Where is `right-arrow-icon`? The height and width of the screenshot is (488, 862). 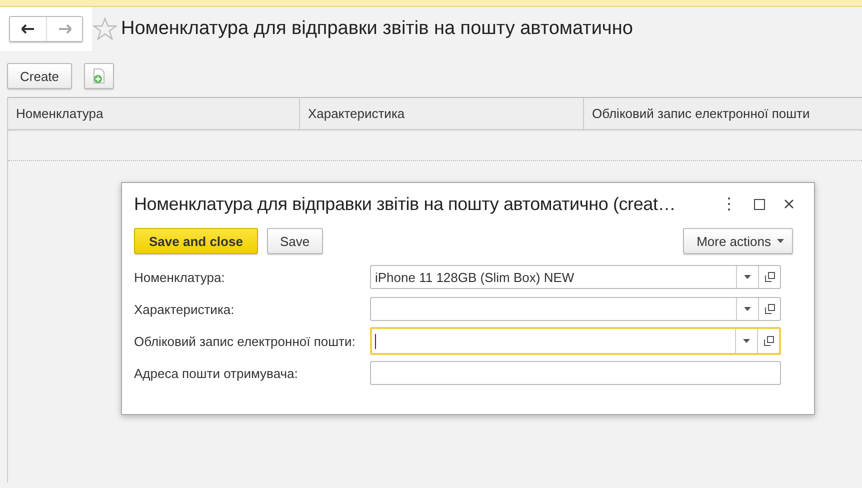 right-arrow-icon is located at coordinates (65, 29).